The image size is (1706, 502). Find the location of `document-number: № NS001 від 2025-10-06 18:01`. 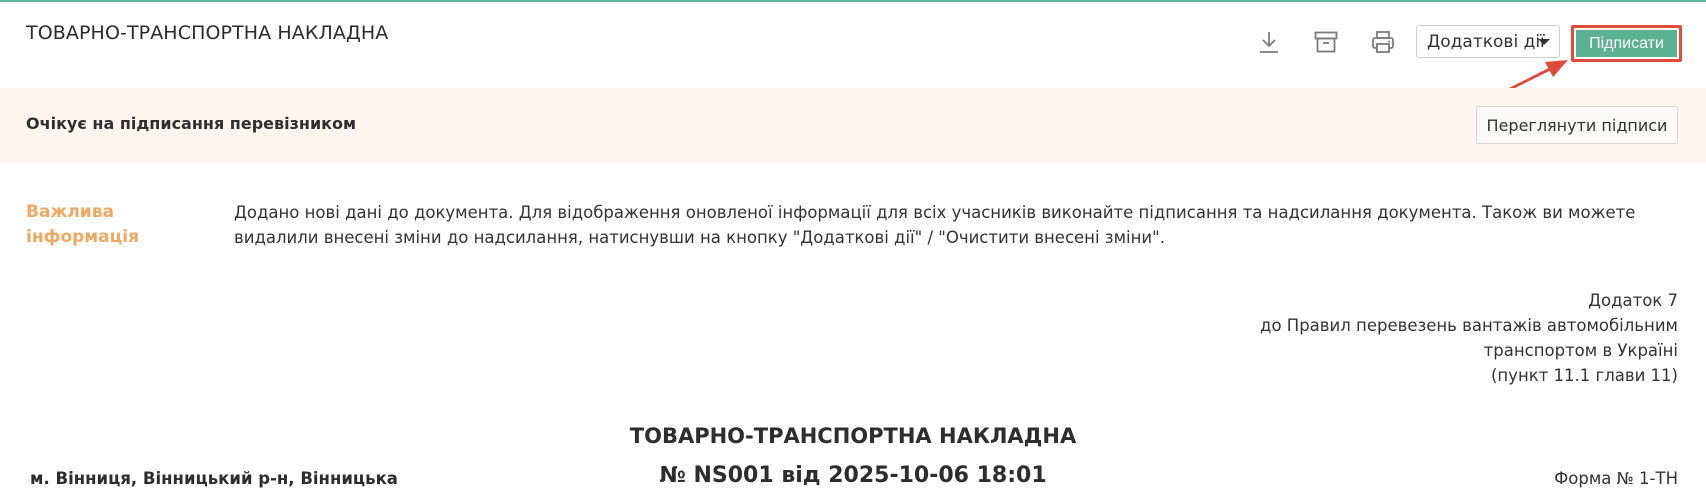

document-number: № NS001 від 2025-10-06 18:01 is located at coordinates (853, 475).